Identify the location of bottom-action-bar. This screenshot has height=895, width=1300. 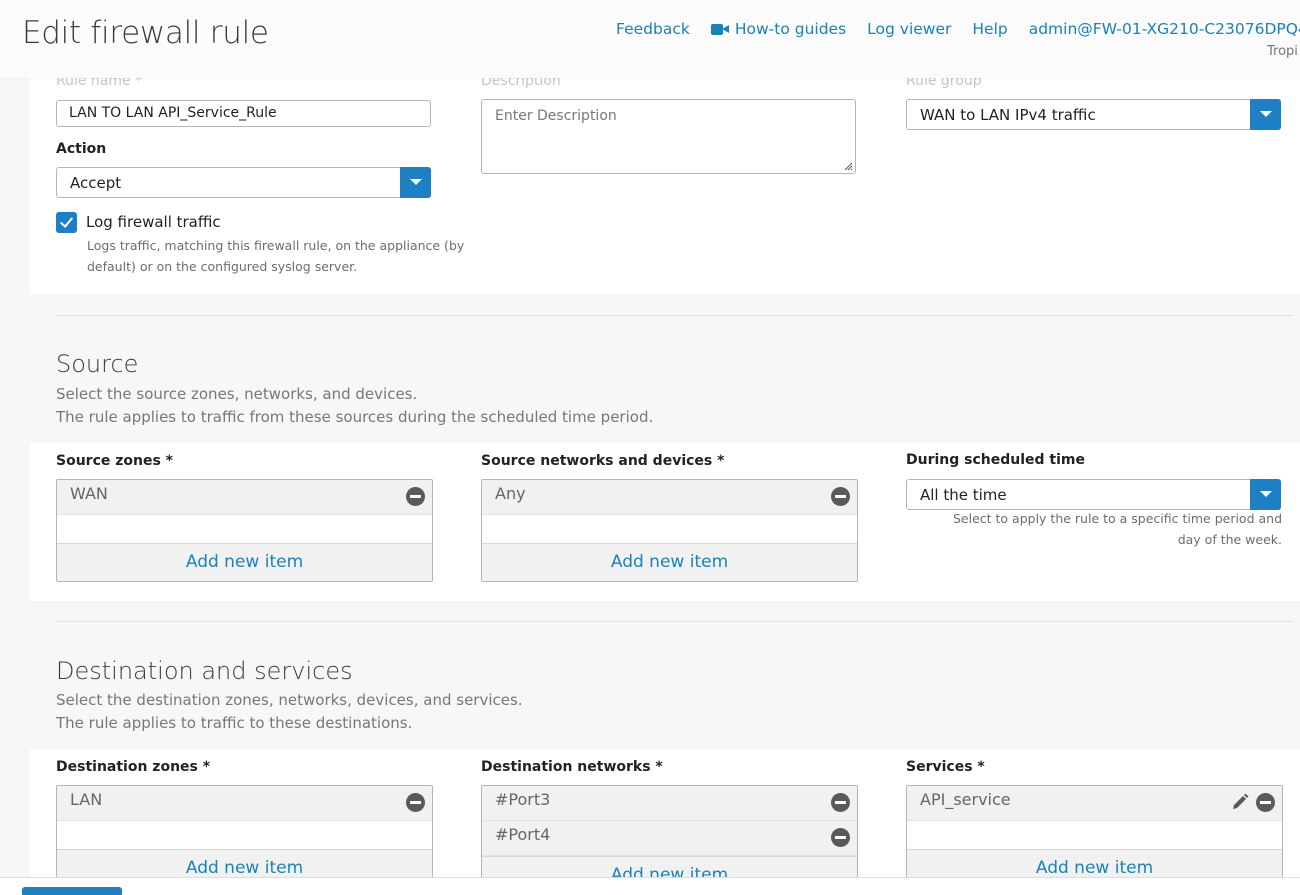
(650, 886).